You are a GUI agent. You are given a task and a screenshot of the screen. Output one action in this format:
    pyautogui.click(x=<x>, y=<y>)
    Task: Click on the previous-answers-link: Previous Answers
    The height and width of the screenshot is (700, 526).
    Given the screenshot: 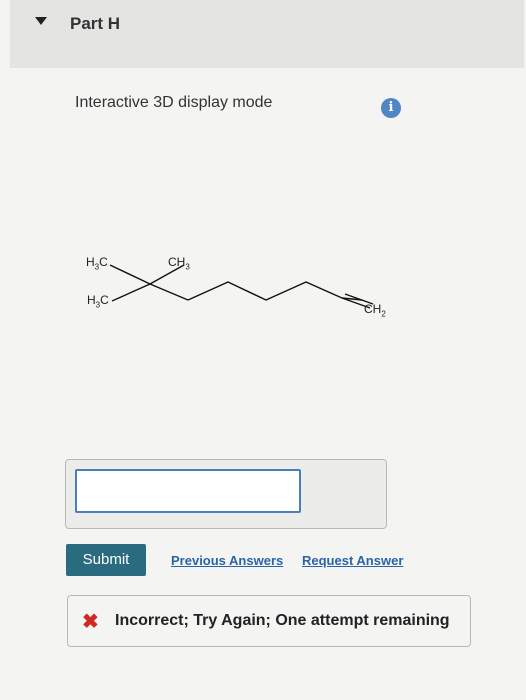 What is the action you would take?
    pyautogui.click(x=227, y=560)
    